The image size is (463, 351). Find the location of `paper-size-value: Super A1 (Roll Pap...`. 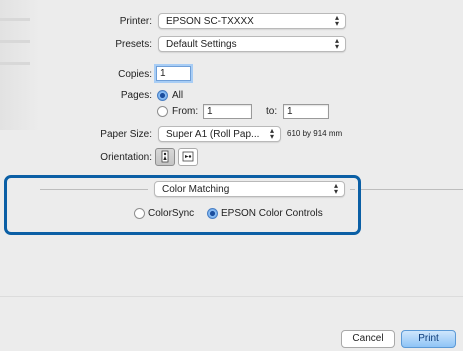

paper-size-value: Super A1 (Roll Pap... is located at coordinates (213, 134).